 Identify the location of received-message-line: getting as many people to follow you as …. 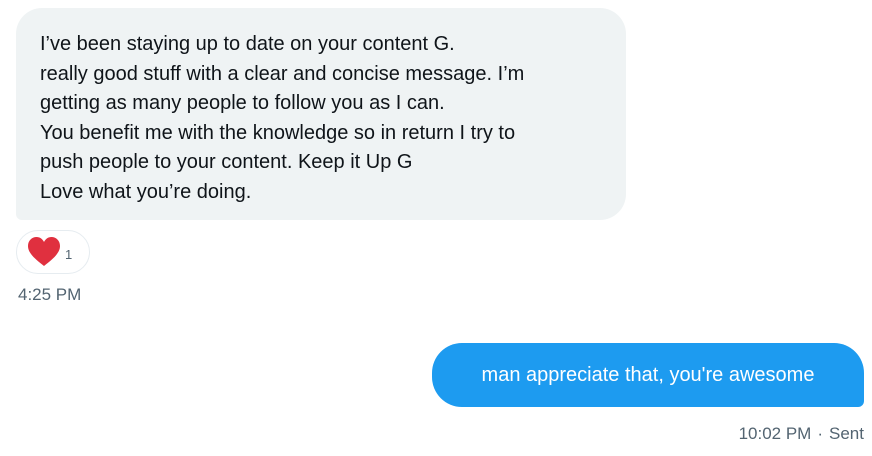
(242, 103).